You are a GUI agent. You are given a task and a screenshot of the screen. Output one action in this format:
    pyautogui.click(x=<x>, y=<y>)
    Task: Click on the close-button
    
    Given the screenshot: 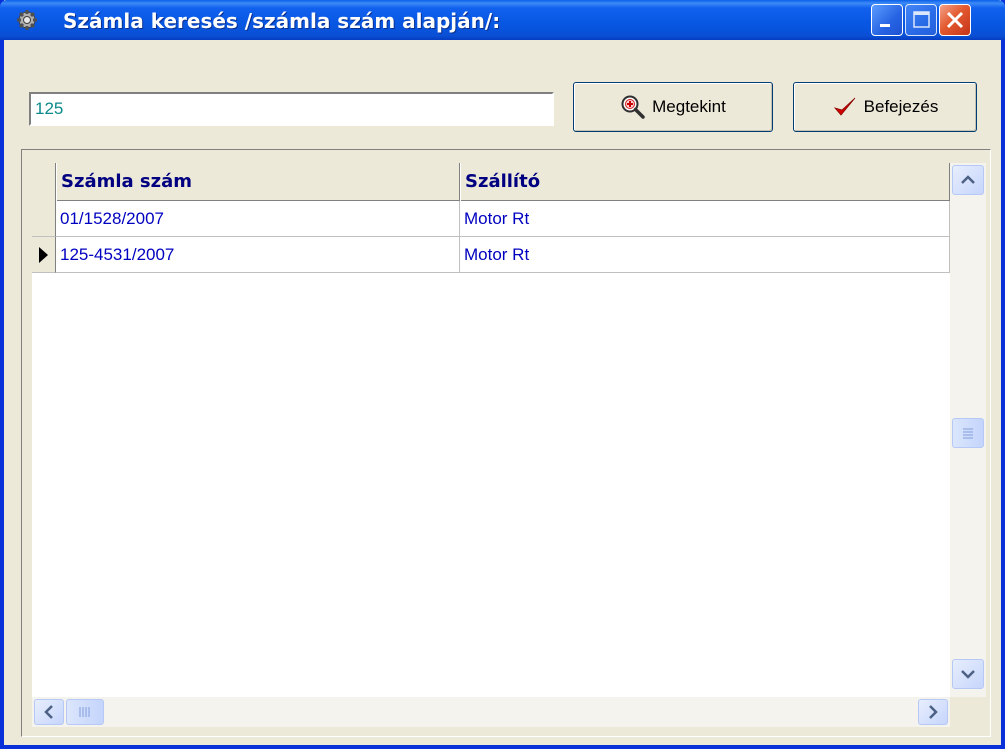 What is the action you would take?
    pyautogui.click(x=955, y=20)
    